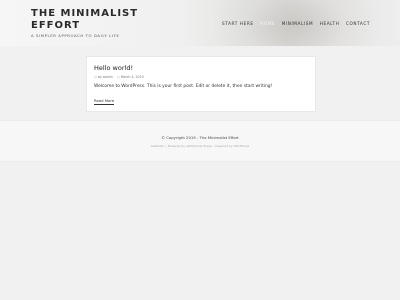  Describe the element at coordinates (267, 23) in the screenshot. I see `nav-item-home: HOME` at that location.